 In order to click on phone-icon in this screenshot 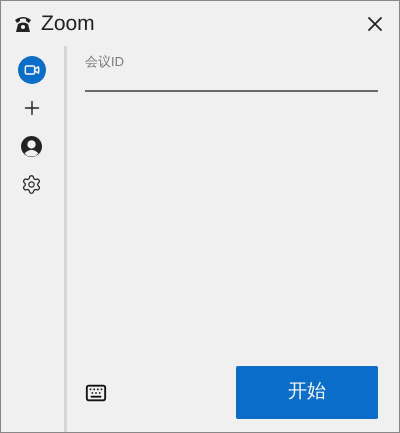, I will do `click(23, 23)`.